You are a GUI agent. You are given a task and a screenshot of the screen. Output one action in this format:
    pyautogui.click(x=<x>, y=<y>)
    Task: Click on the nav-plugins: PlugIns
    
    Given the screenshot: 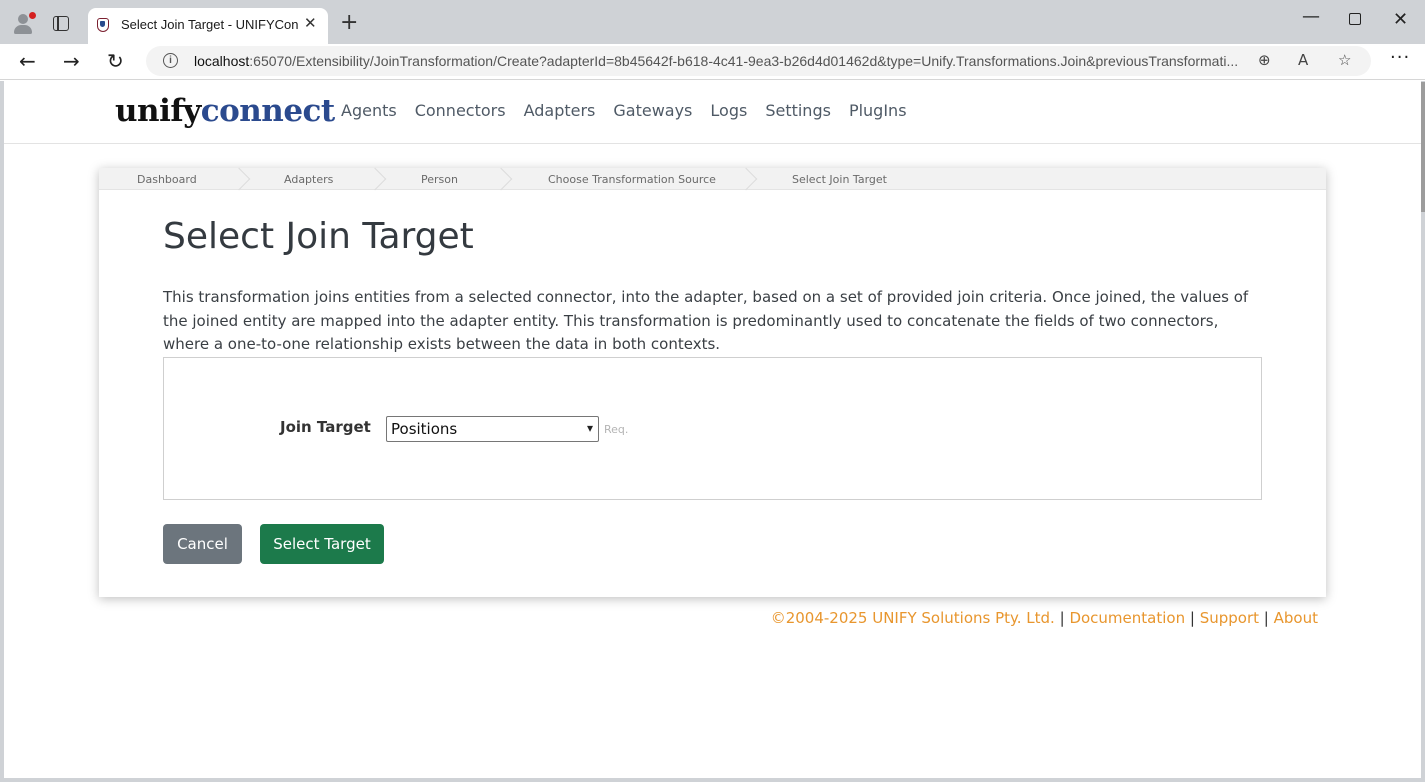 What is the action you would take?
    pyautogui.click(x=878, y=110)
    